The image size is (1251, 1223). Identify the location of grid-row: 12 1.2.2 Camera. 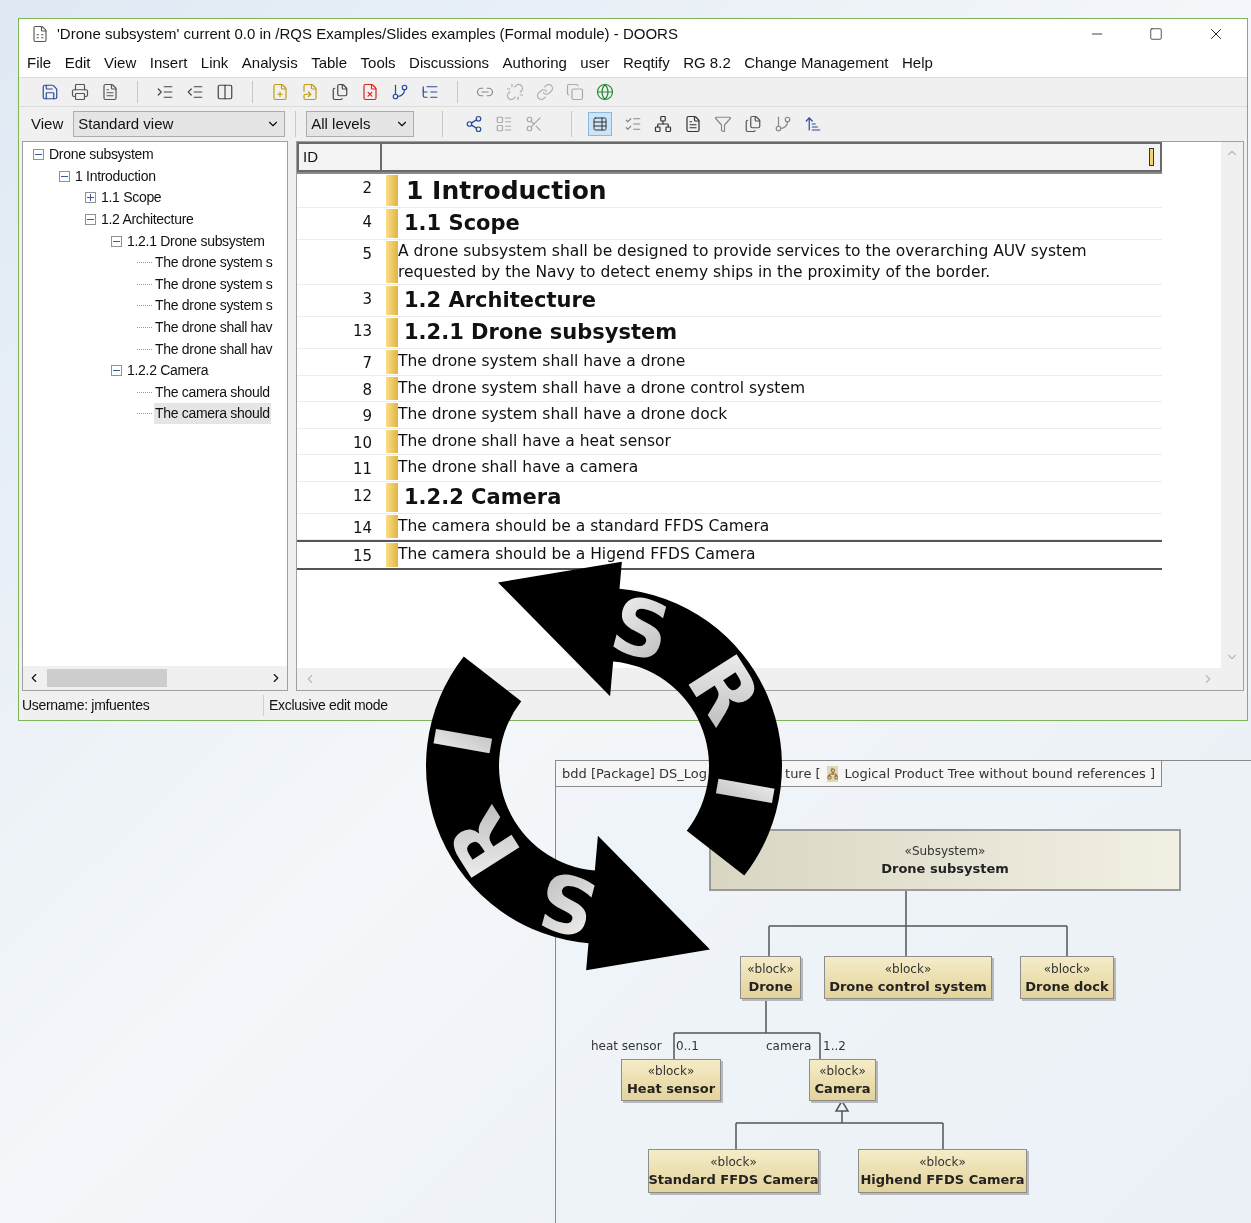
(729, 497).